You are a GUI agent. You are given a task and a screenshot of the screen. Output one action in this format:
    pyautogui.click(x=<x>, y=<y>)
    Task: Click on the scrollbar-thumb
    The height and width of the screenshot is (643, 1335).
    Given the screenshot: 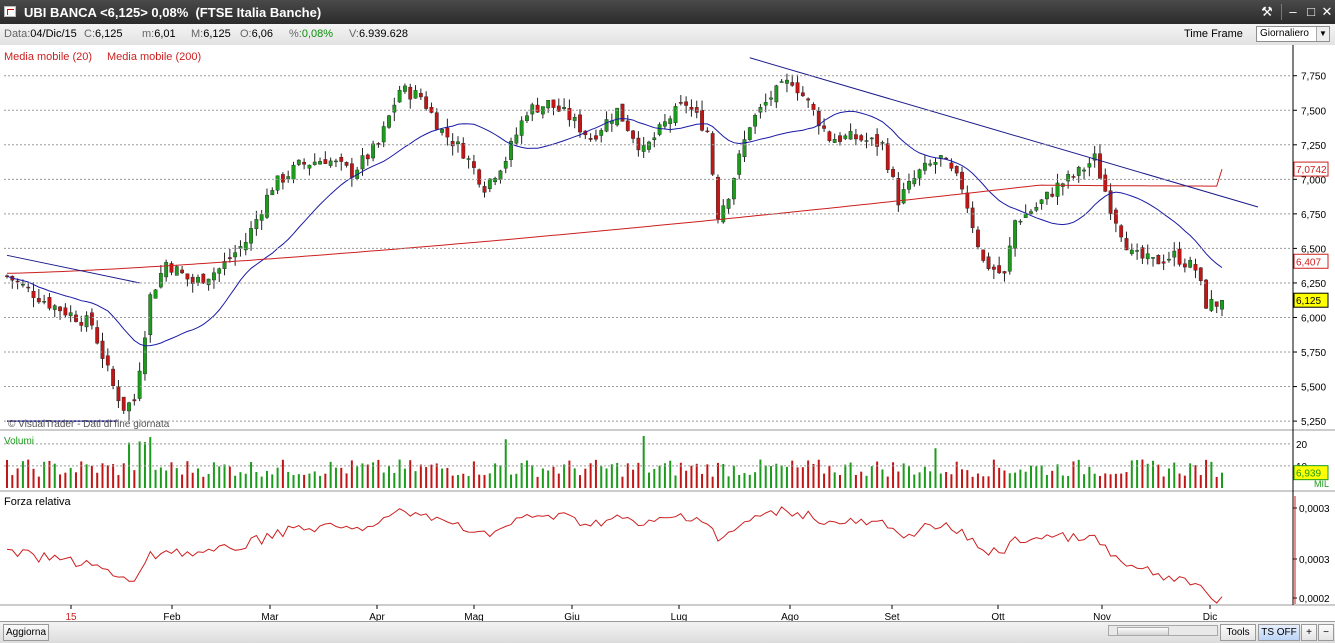 What is the action you would take?
    pyautogui.click(x=1143, y=631)
    